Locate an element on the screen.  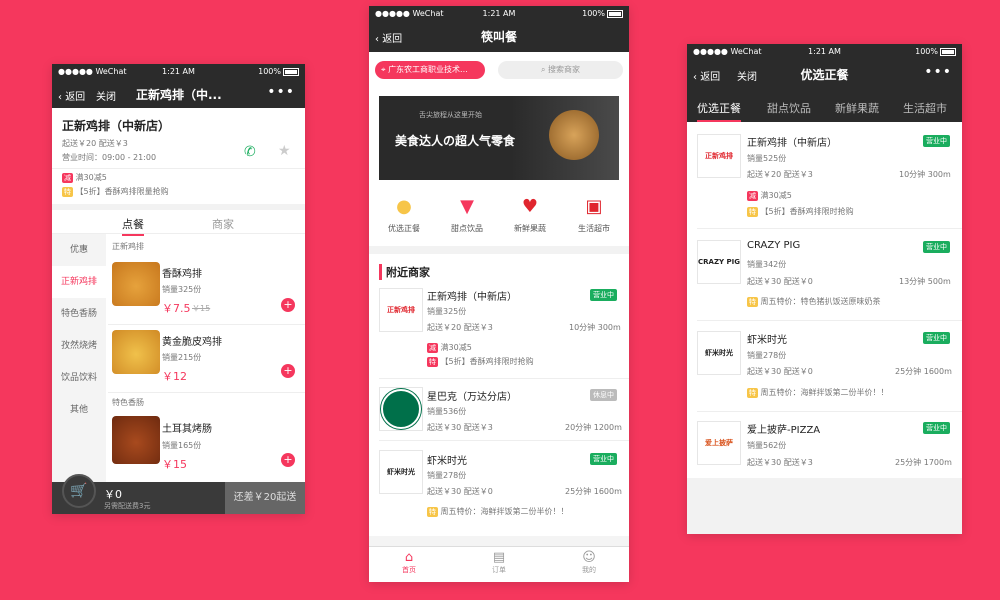
phone-icon: ✆ is located at coordinates (250, 152).